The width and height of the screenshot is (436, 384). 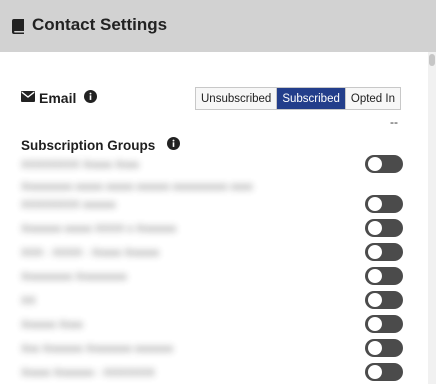 What do you see at coordinates (28, 301) in the screenshot?
I see `subscription-group-label: XX` at bounding box center [28, 301].